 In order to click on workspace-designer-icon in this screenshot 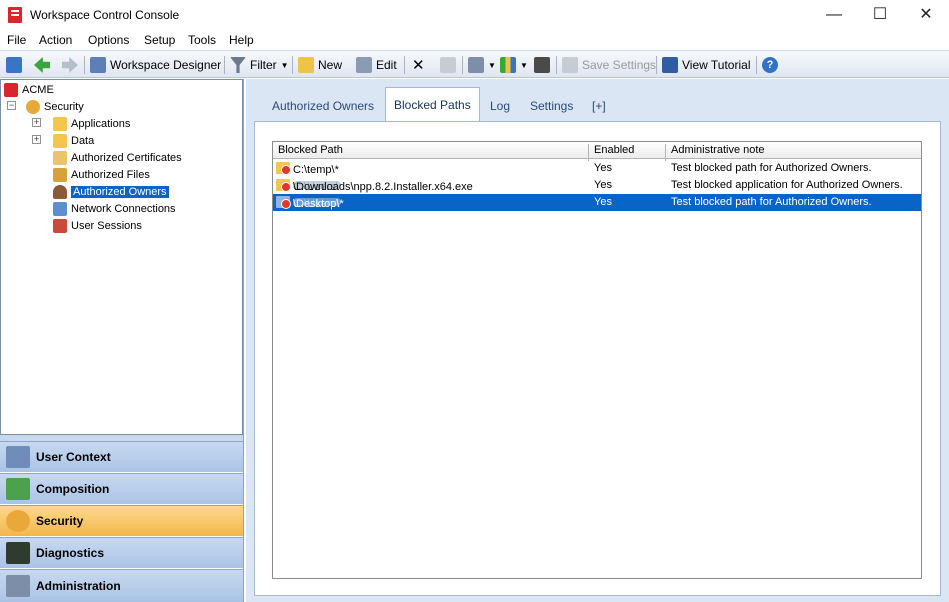, I will do `click(98, 65)`.